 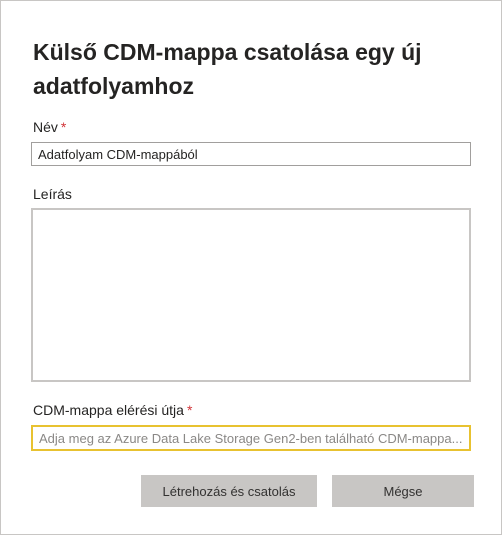 What do you see at coordinates (63, 127) in the screenshot?
I see `name-required-marker: *` at bounding box center [63, 127].